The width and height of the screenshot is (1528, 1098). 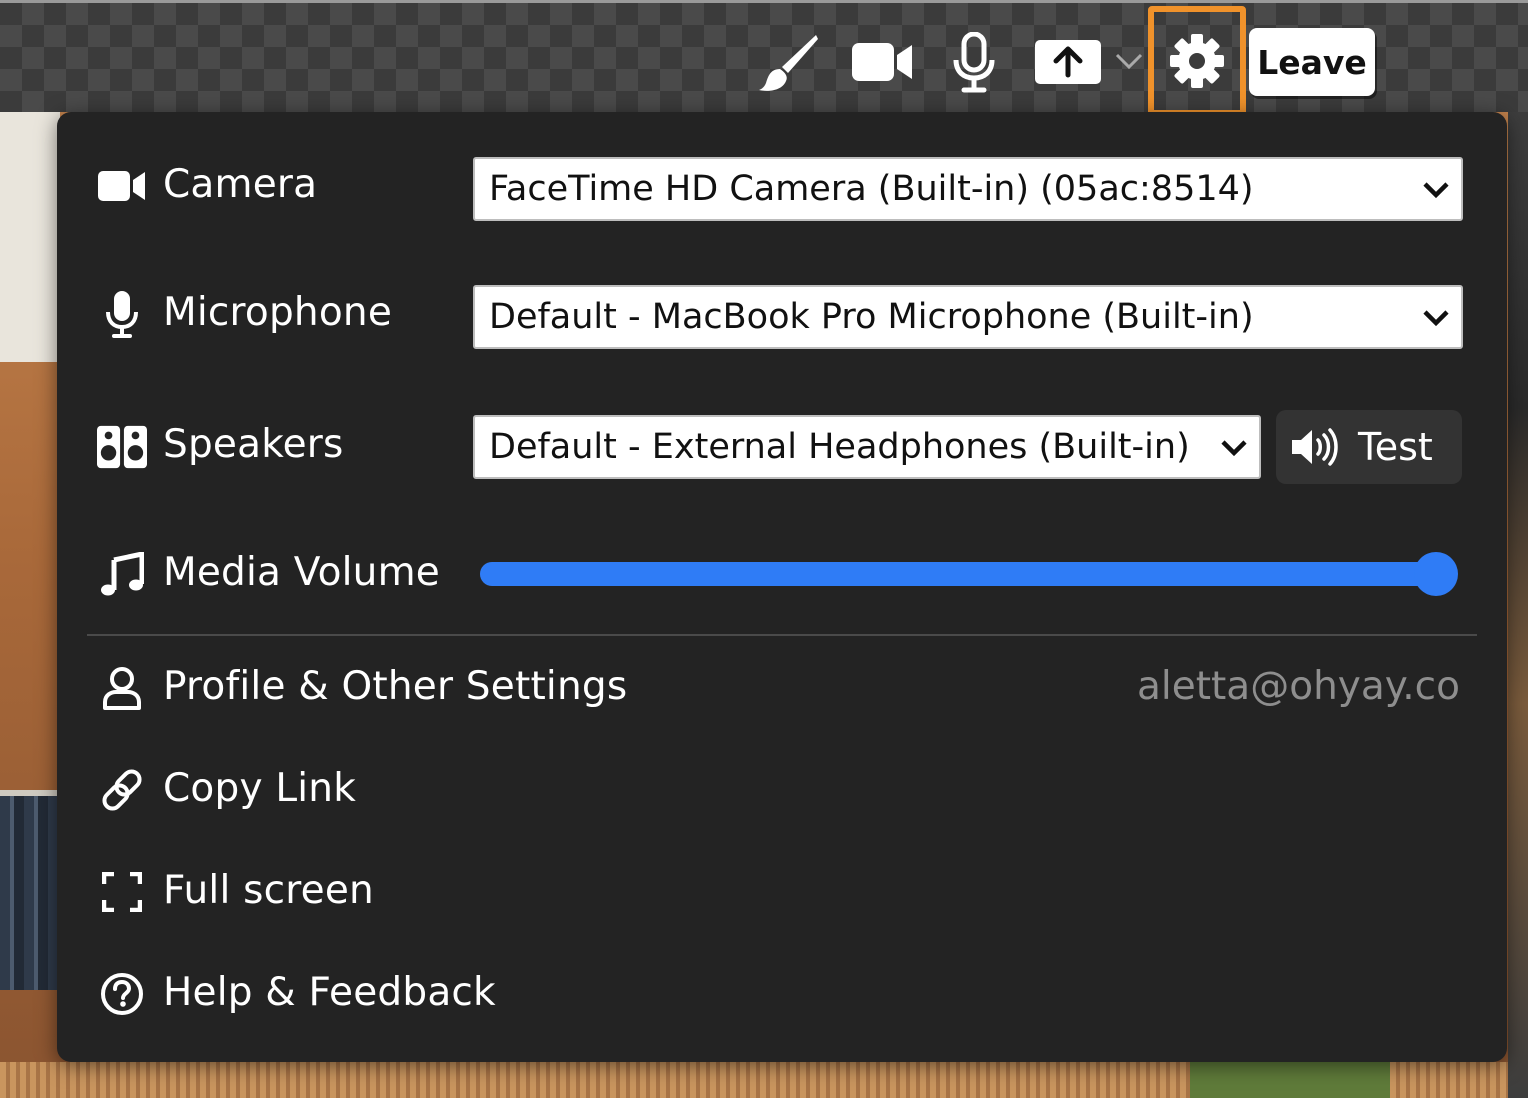 What do you see at coordinates (782, 688) in the screenshot?
I see `menu-item-profile: Profile & Other Settings aletta@ohyay.co` at bounding box center [782, 688].